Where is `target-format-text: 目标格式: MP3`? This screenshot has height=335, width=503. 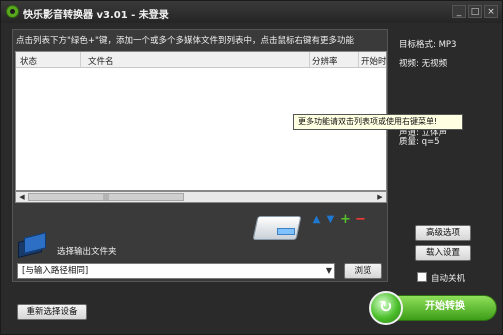
target-format-text: 目标格式: MP3 is located at coordinates (428, 45).